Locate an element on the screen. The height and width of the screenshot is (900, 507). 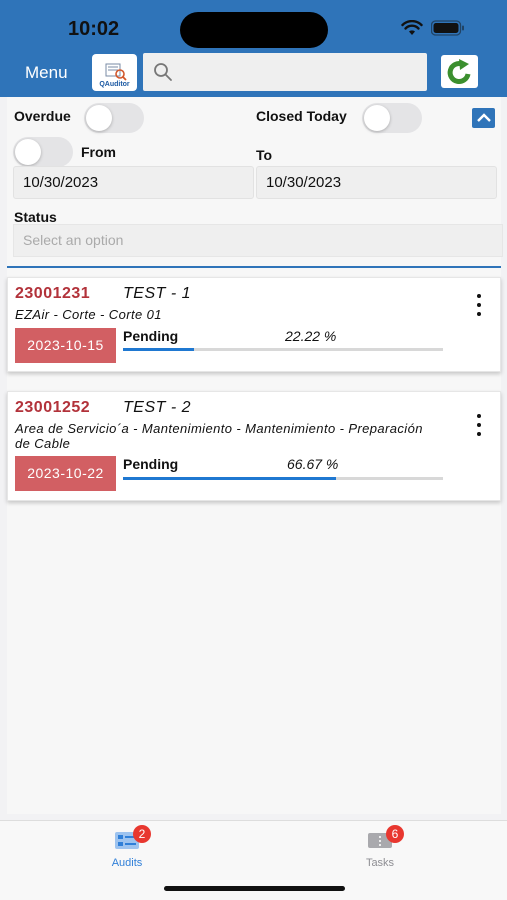
to-label: To is located at coordinates (264, 155).